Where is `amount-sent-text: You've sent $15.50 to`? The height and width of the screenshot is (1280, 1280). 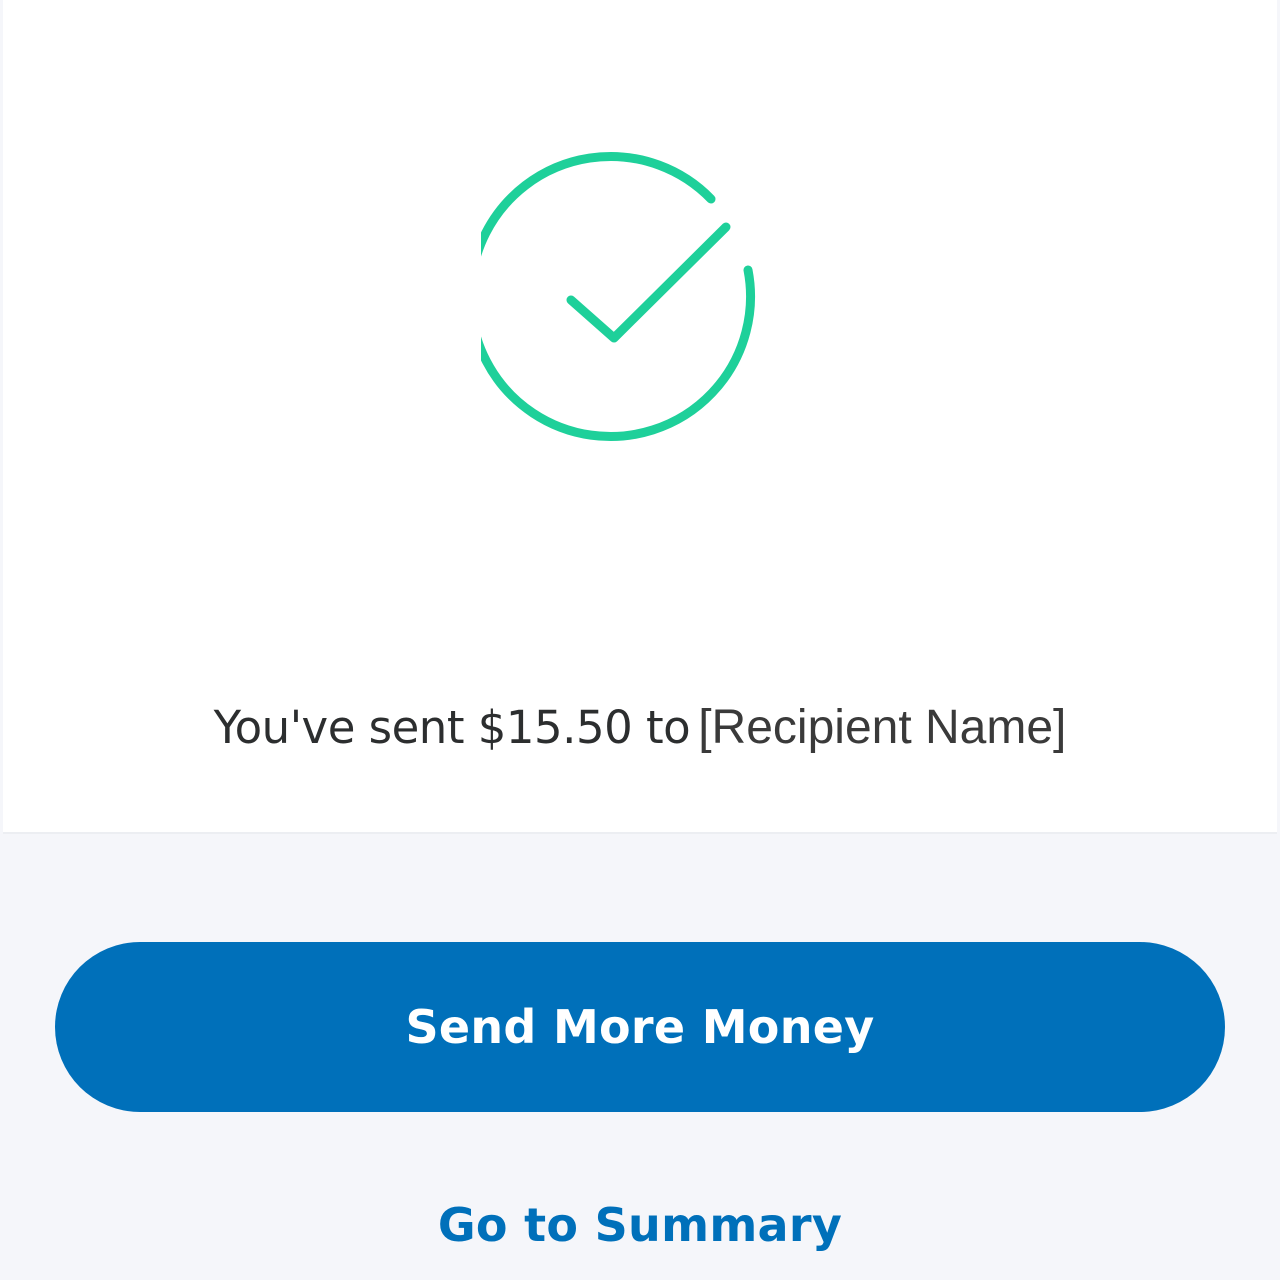
amount-sent-text: You've sent $15.50 to is located at coordinates (452, 727).